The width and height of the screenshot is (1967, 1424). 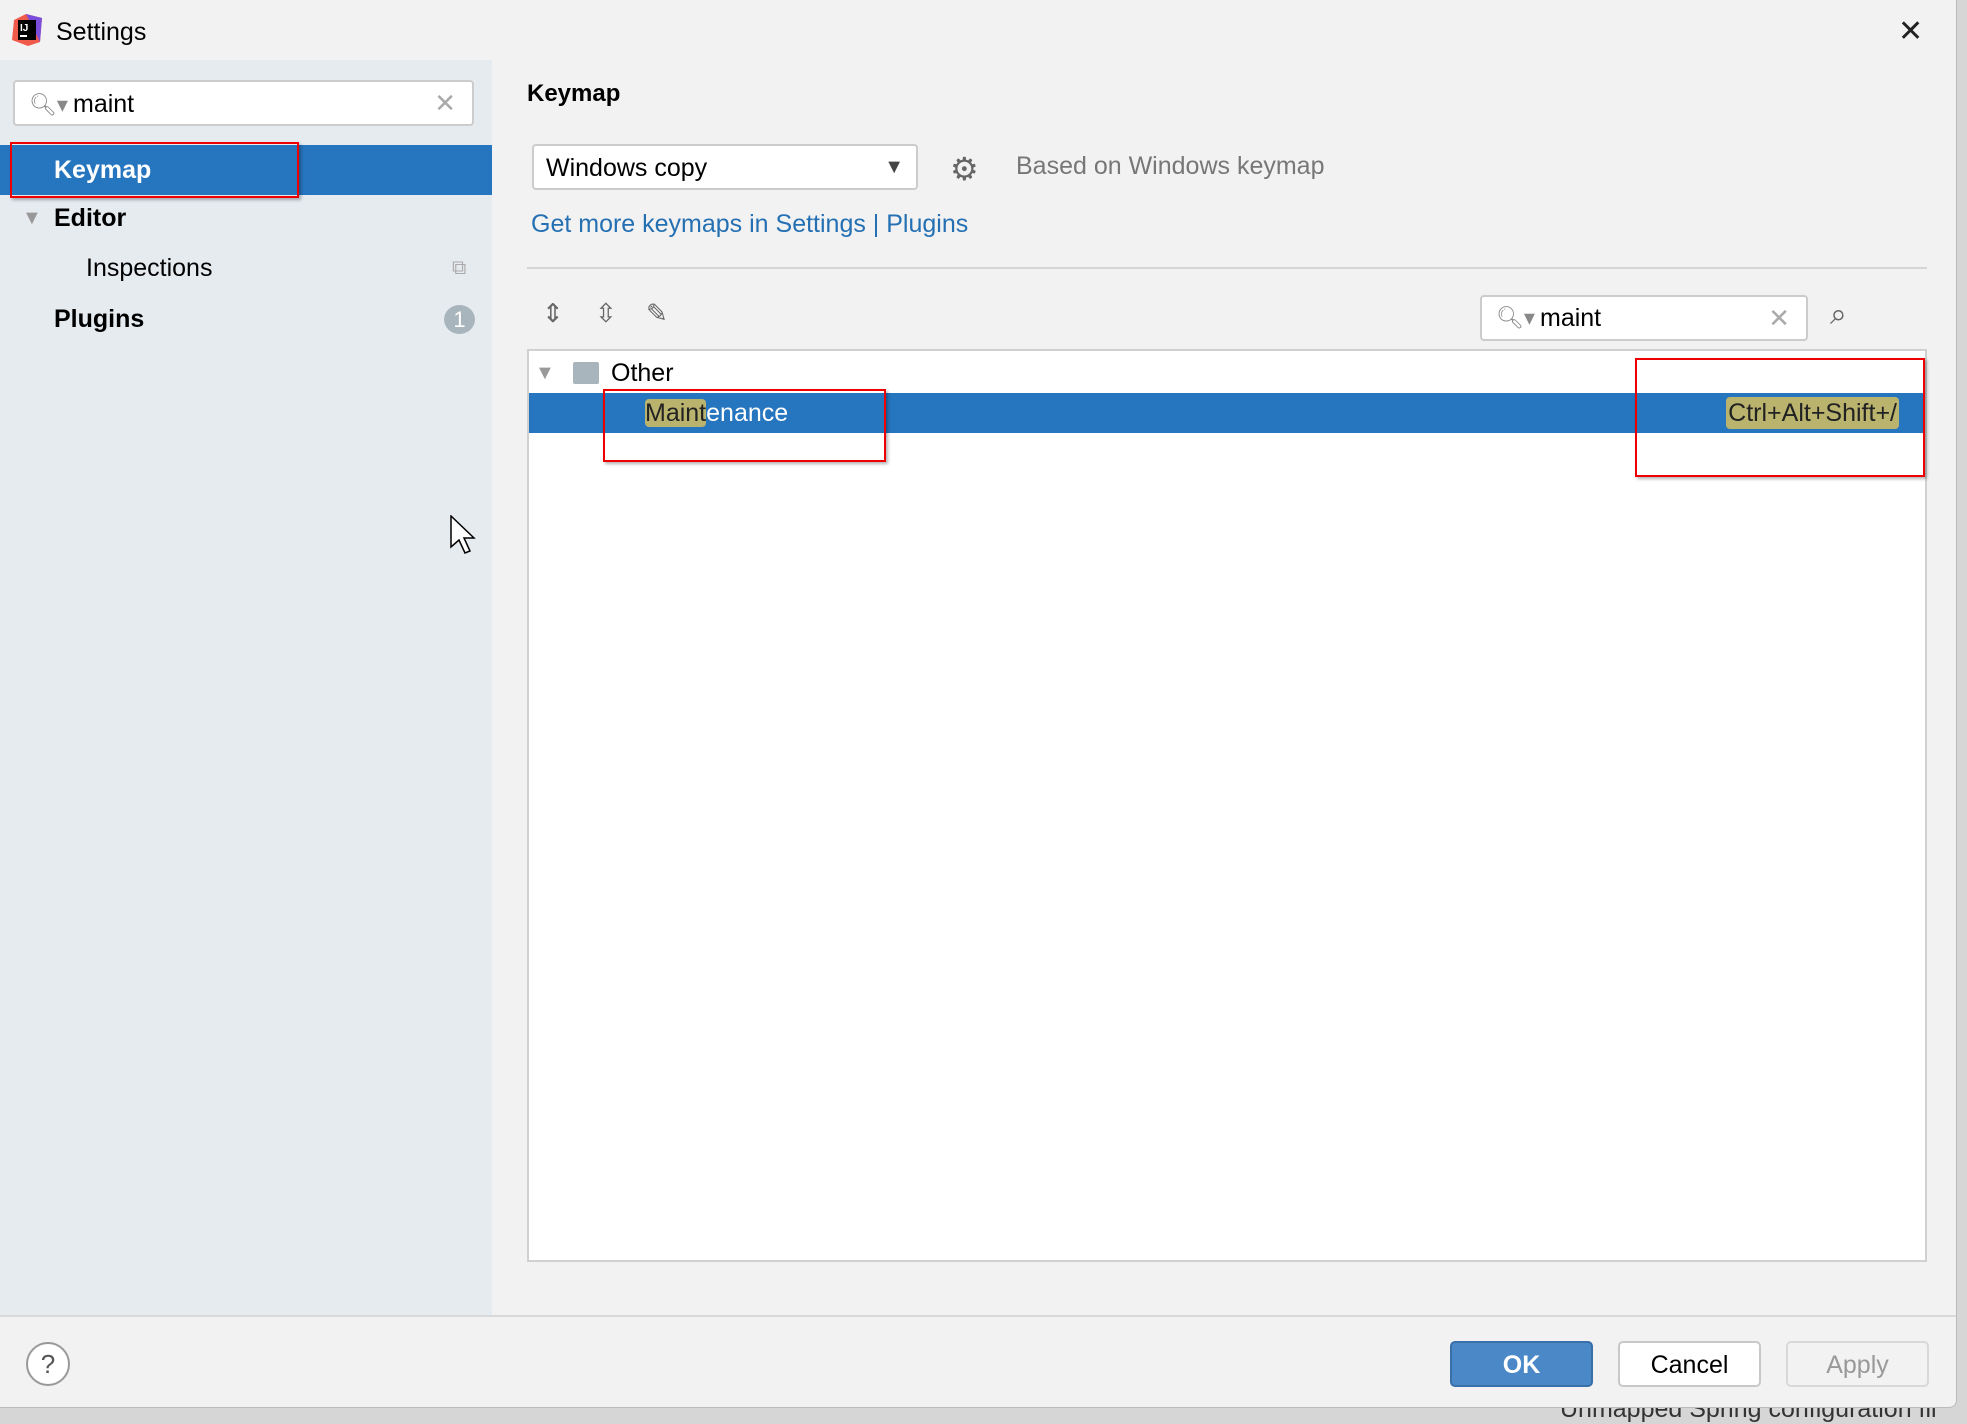 What do you see at coordinates (1689, 1364) in the screenshot?
I see `cancel-button: Cancel` at bounding box center [1689, 1364].